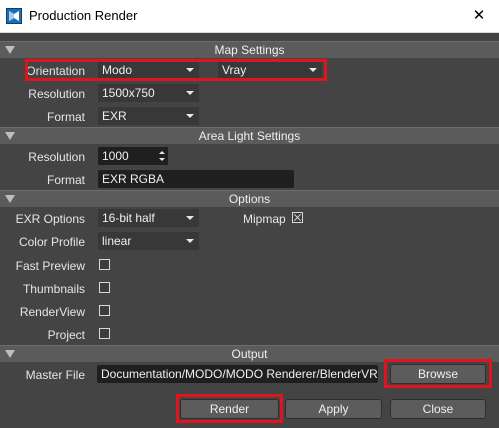  What do you see at coordinates (53, 289) in the screenshot?
I see `thumbnails-label: Thumbnails` at bounding box center [53, 289].